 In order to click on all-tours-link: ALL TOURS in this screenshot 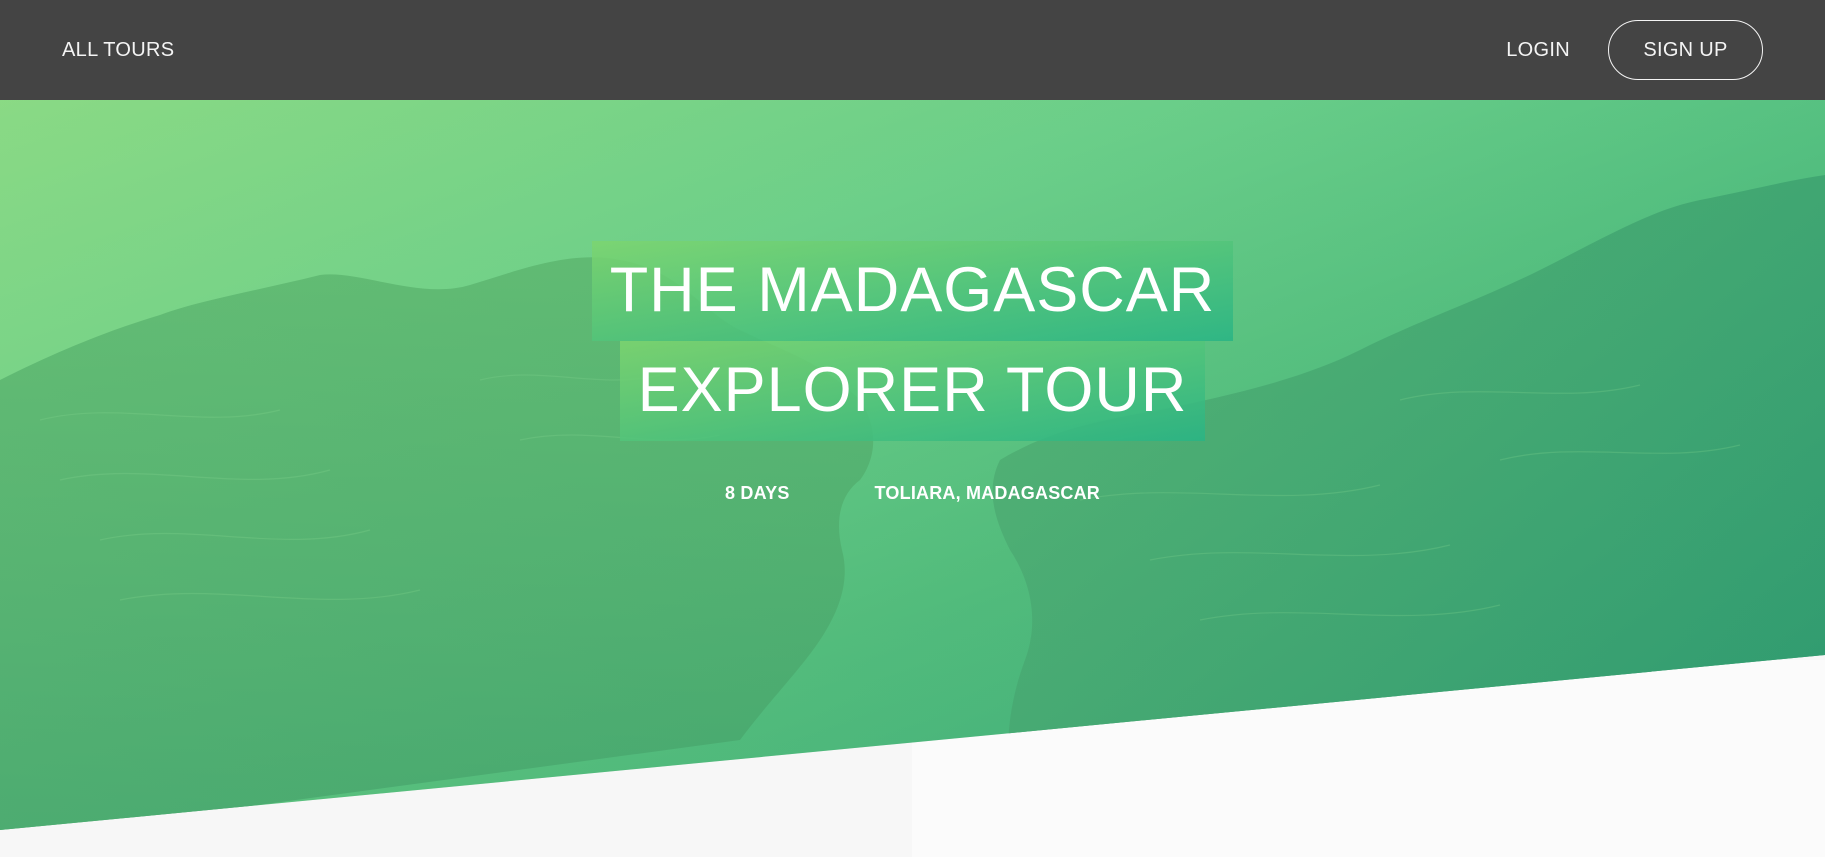, I will do `click(118, 50)`.